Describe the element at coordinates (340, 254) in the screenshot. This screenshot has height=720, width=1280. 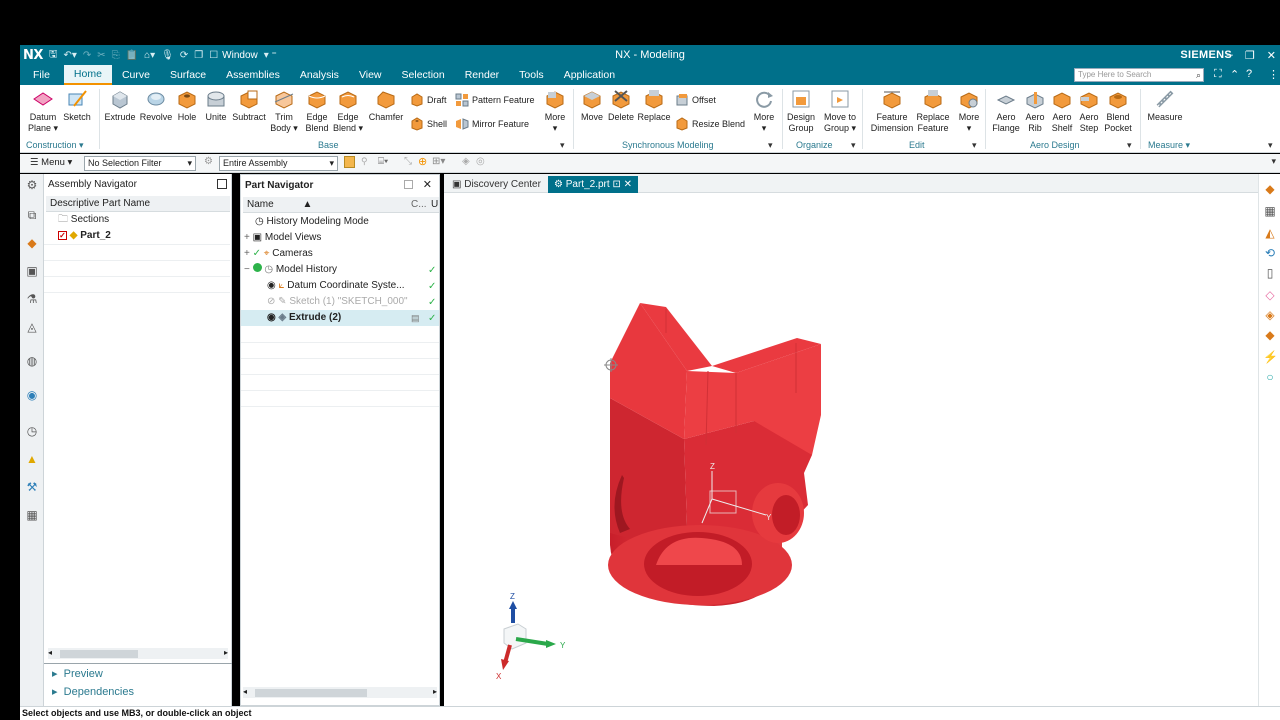
I see `tree-row-cameras: + ✓ ⌖ Cameras` at that location.